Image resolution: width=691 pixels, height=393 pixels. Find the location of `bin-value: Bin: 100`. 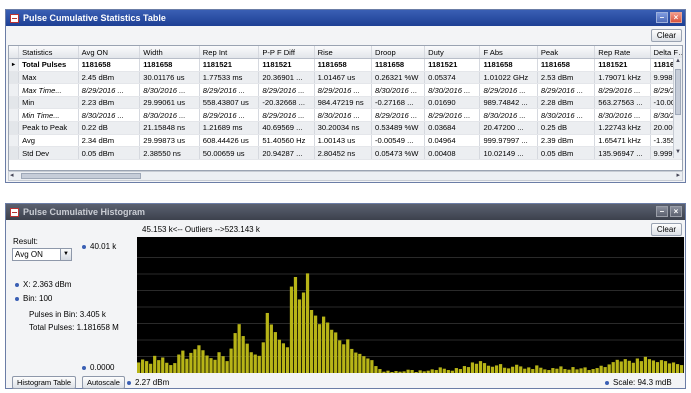

bin-value: Bin: 100 is located at coordinates (38, 298).